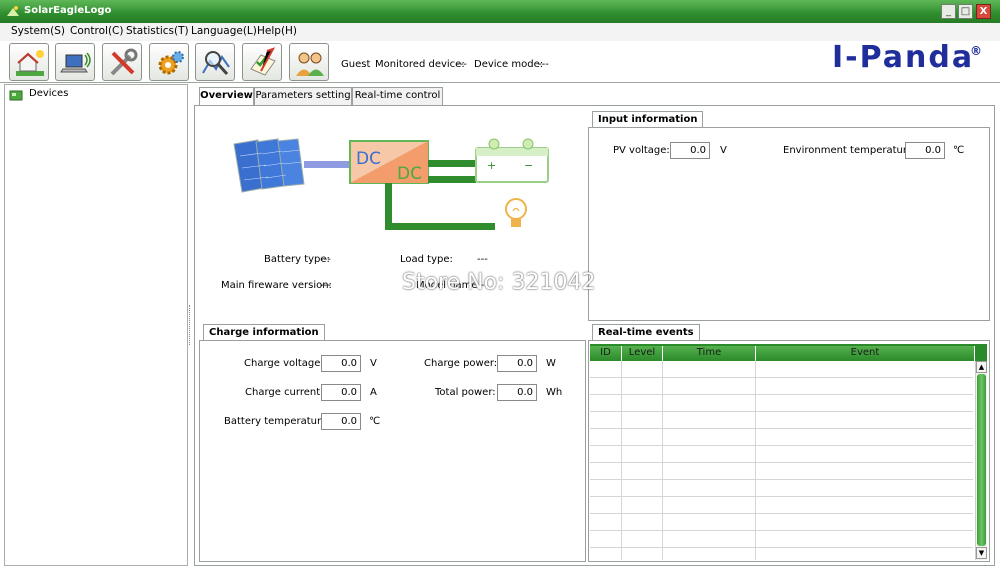  What do you see at coordinates (948, 11) in the screenshot?
I see `minimize-button: _` at bounding box center [948, 11].